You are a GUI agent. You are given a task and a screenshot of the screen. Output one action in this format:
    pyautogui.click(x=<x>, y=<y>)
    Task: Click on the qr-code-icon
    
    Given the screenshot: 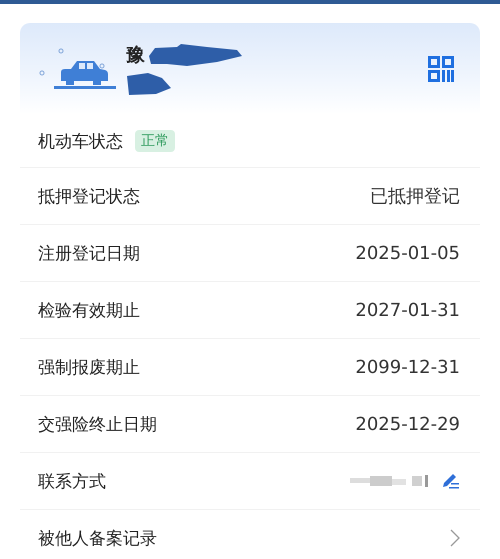 What is the action you would take?
    pyautogui.click(x=441, y=69)
    